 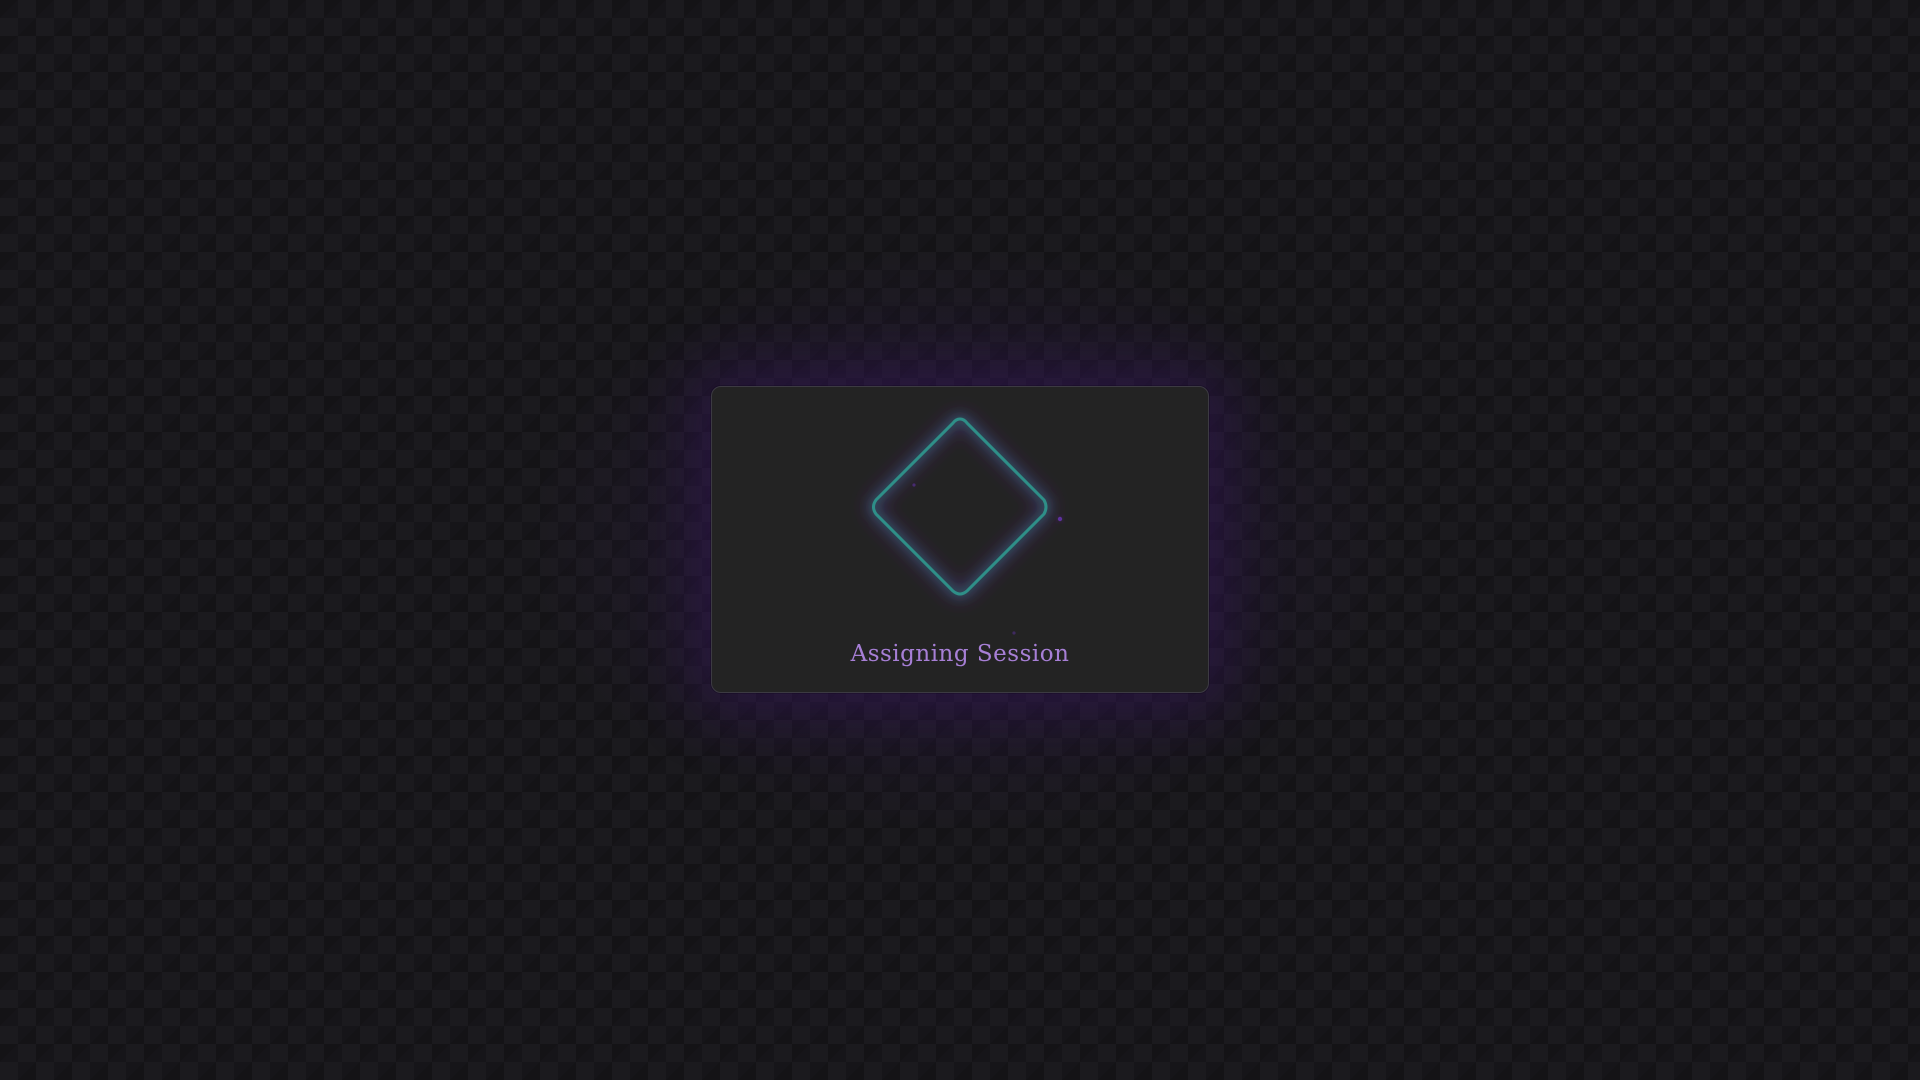 I want to click on loading-card: Assigning Session, so click(x=960, y=539).